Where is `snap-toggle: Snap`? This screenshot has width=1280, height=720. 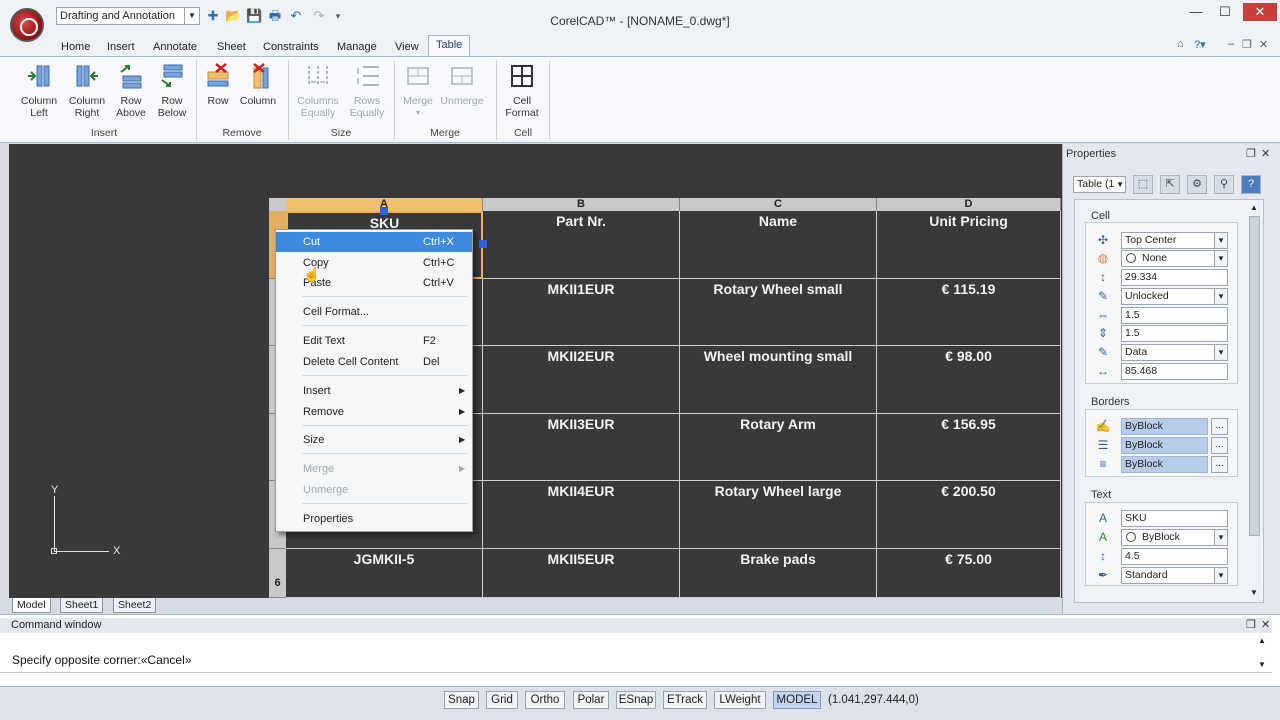 snap-toggle: Snap is located at coordinates (461, 700).